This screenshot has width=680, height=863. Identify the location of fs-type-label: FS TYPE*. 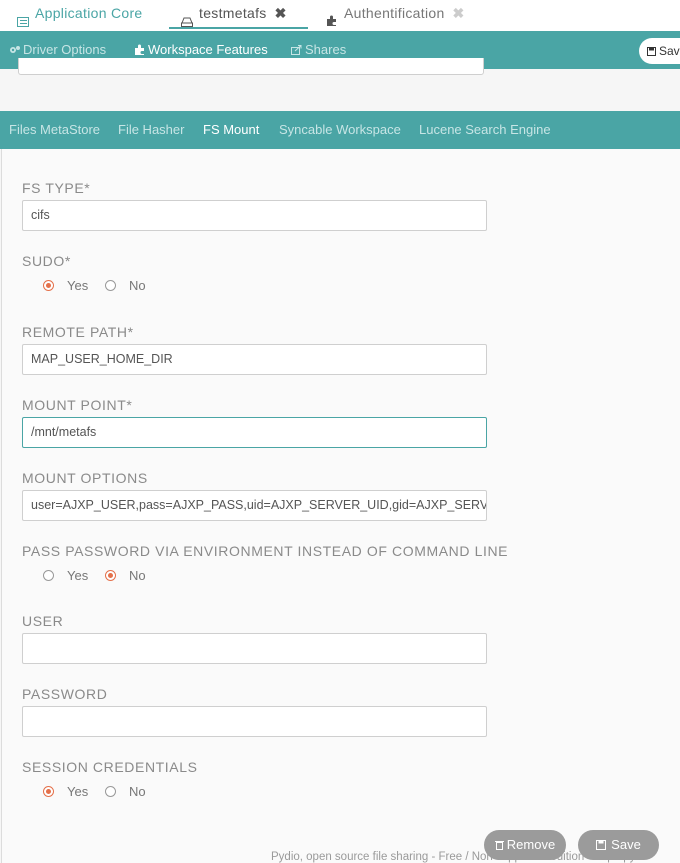
(56, 188).